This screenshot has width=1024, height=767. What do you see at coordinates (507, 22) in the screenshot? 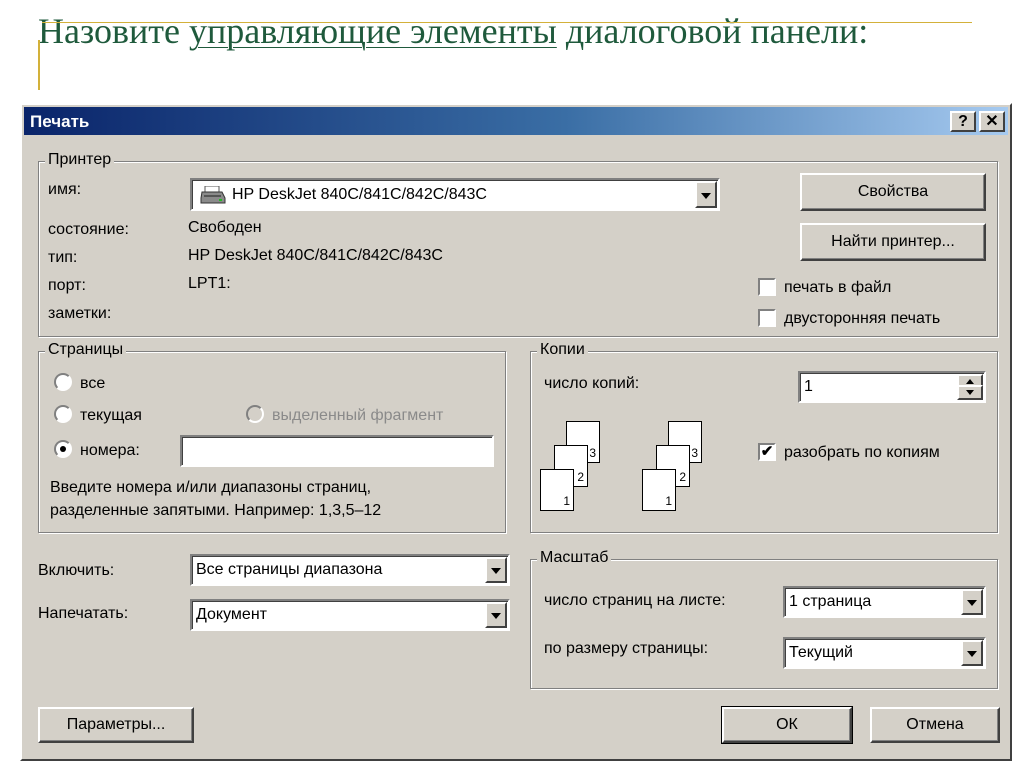
I see `decorative-horizontal-line` at bounding box center [507, 22].